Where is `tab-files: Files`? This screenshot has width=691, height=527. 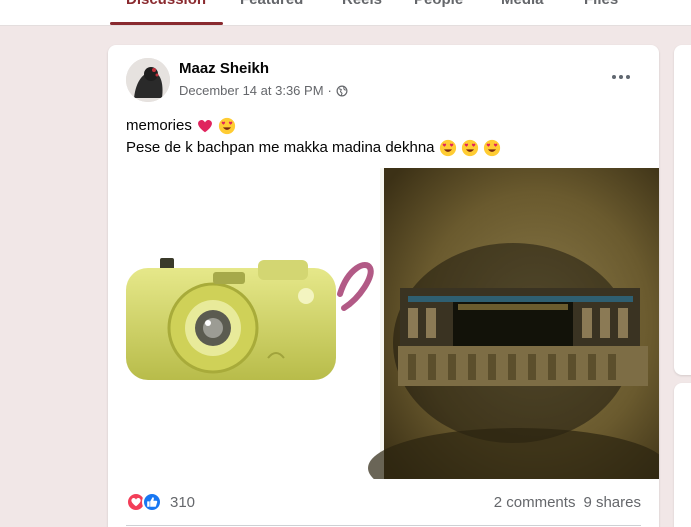 tab-files: Files is located at coordinates (601, 4).